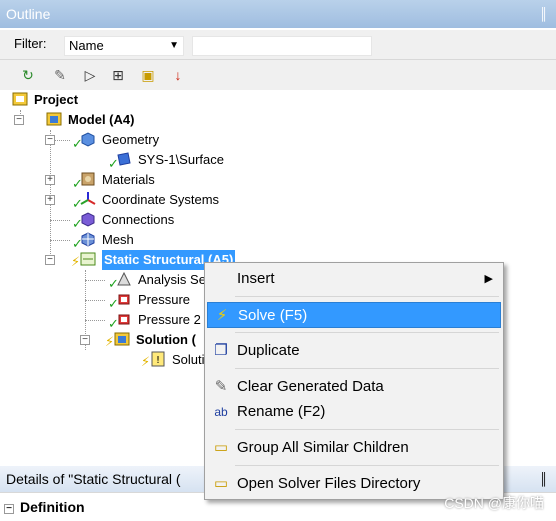  Describe the element at coordinates (181, 159) in the screenshot. I see `tree-label-surface: SYS-1\Surface` at that location.